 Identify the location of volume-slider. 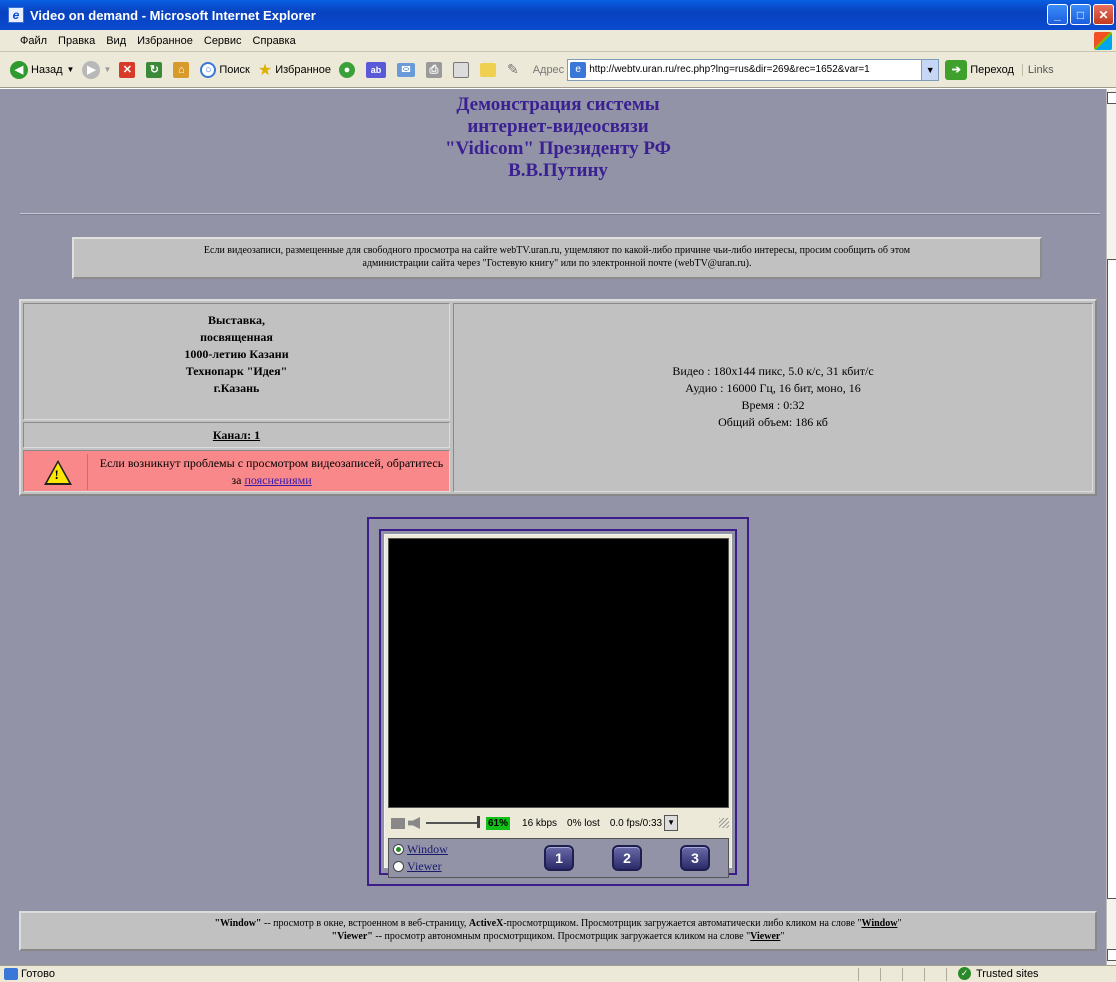
(453, 822).